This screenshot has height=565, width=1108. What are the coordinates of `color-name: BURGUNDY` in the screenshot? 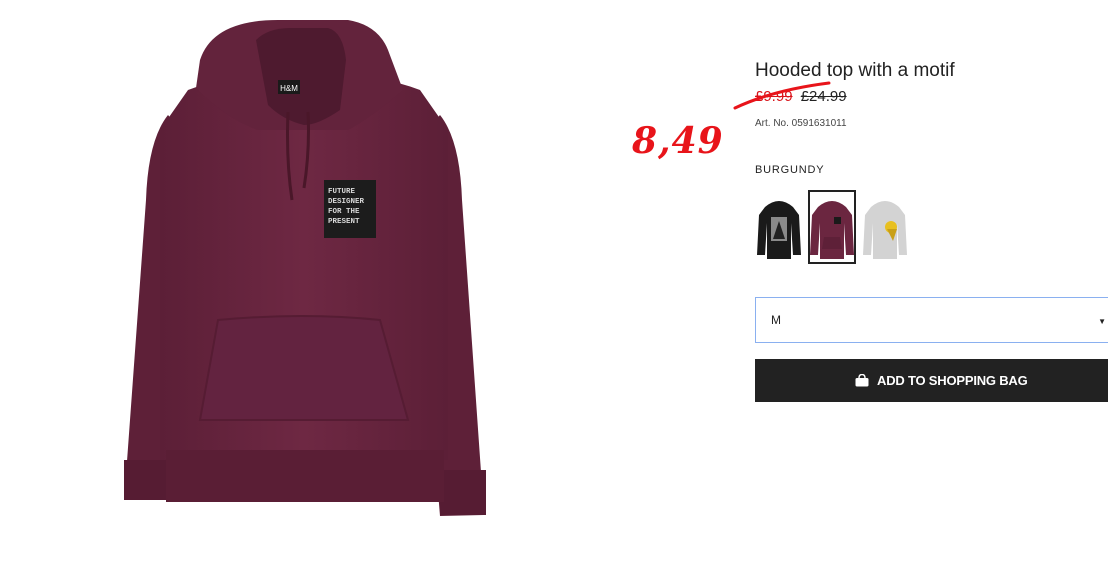 It's located at (790, 170).